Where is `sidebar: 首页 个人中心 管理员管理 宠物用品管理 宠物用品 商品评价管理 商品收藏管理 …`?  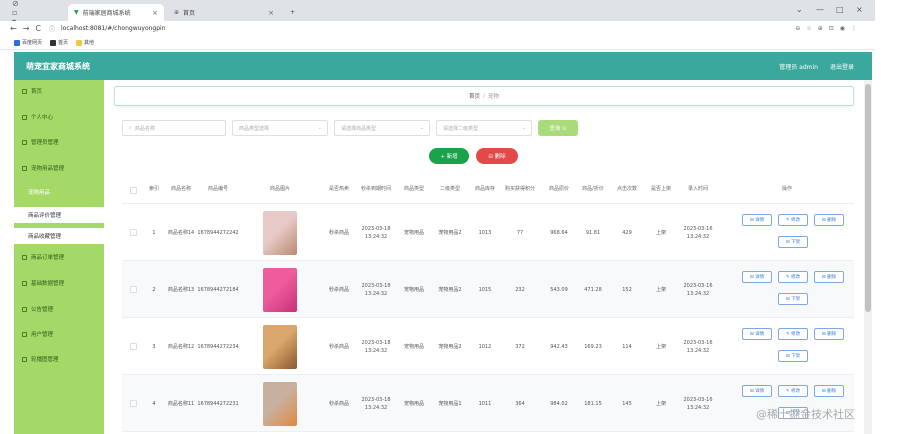 sidebar: 首页 个人中心 管理员管理 宠物用品管理 宠物用品 商品评价管理 商品收藏管理 … is located at coordinates (59, 257).